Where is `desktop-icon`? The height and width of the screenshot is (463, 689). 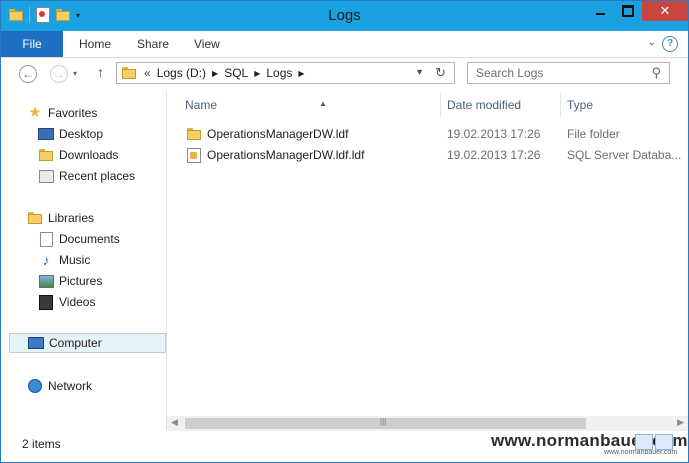 desktop-icon is located at coordinates (46, 134).